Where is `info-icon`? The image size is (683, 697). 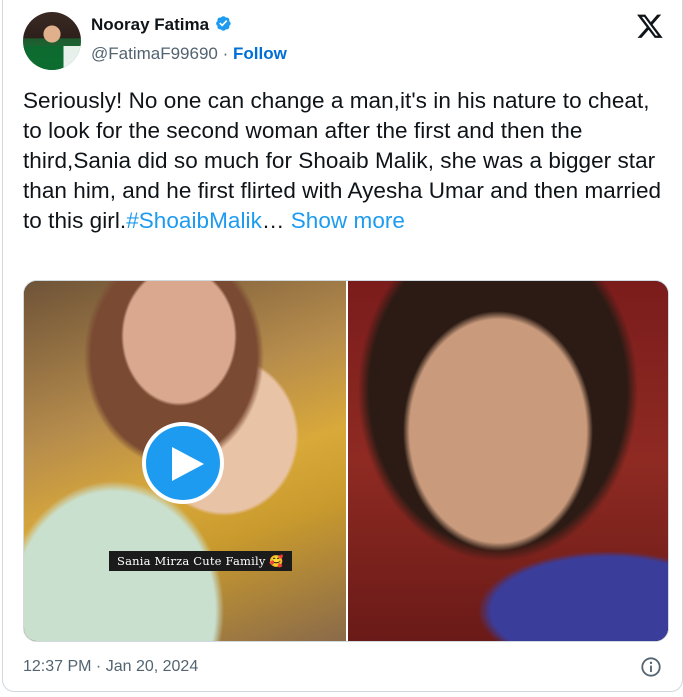
info-icon is located at coordinates (651, 667).